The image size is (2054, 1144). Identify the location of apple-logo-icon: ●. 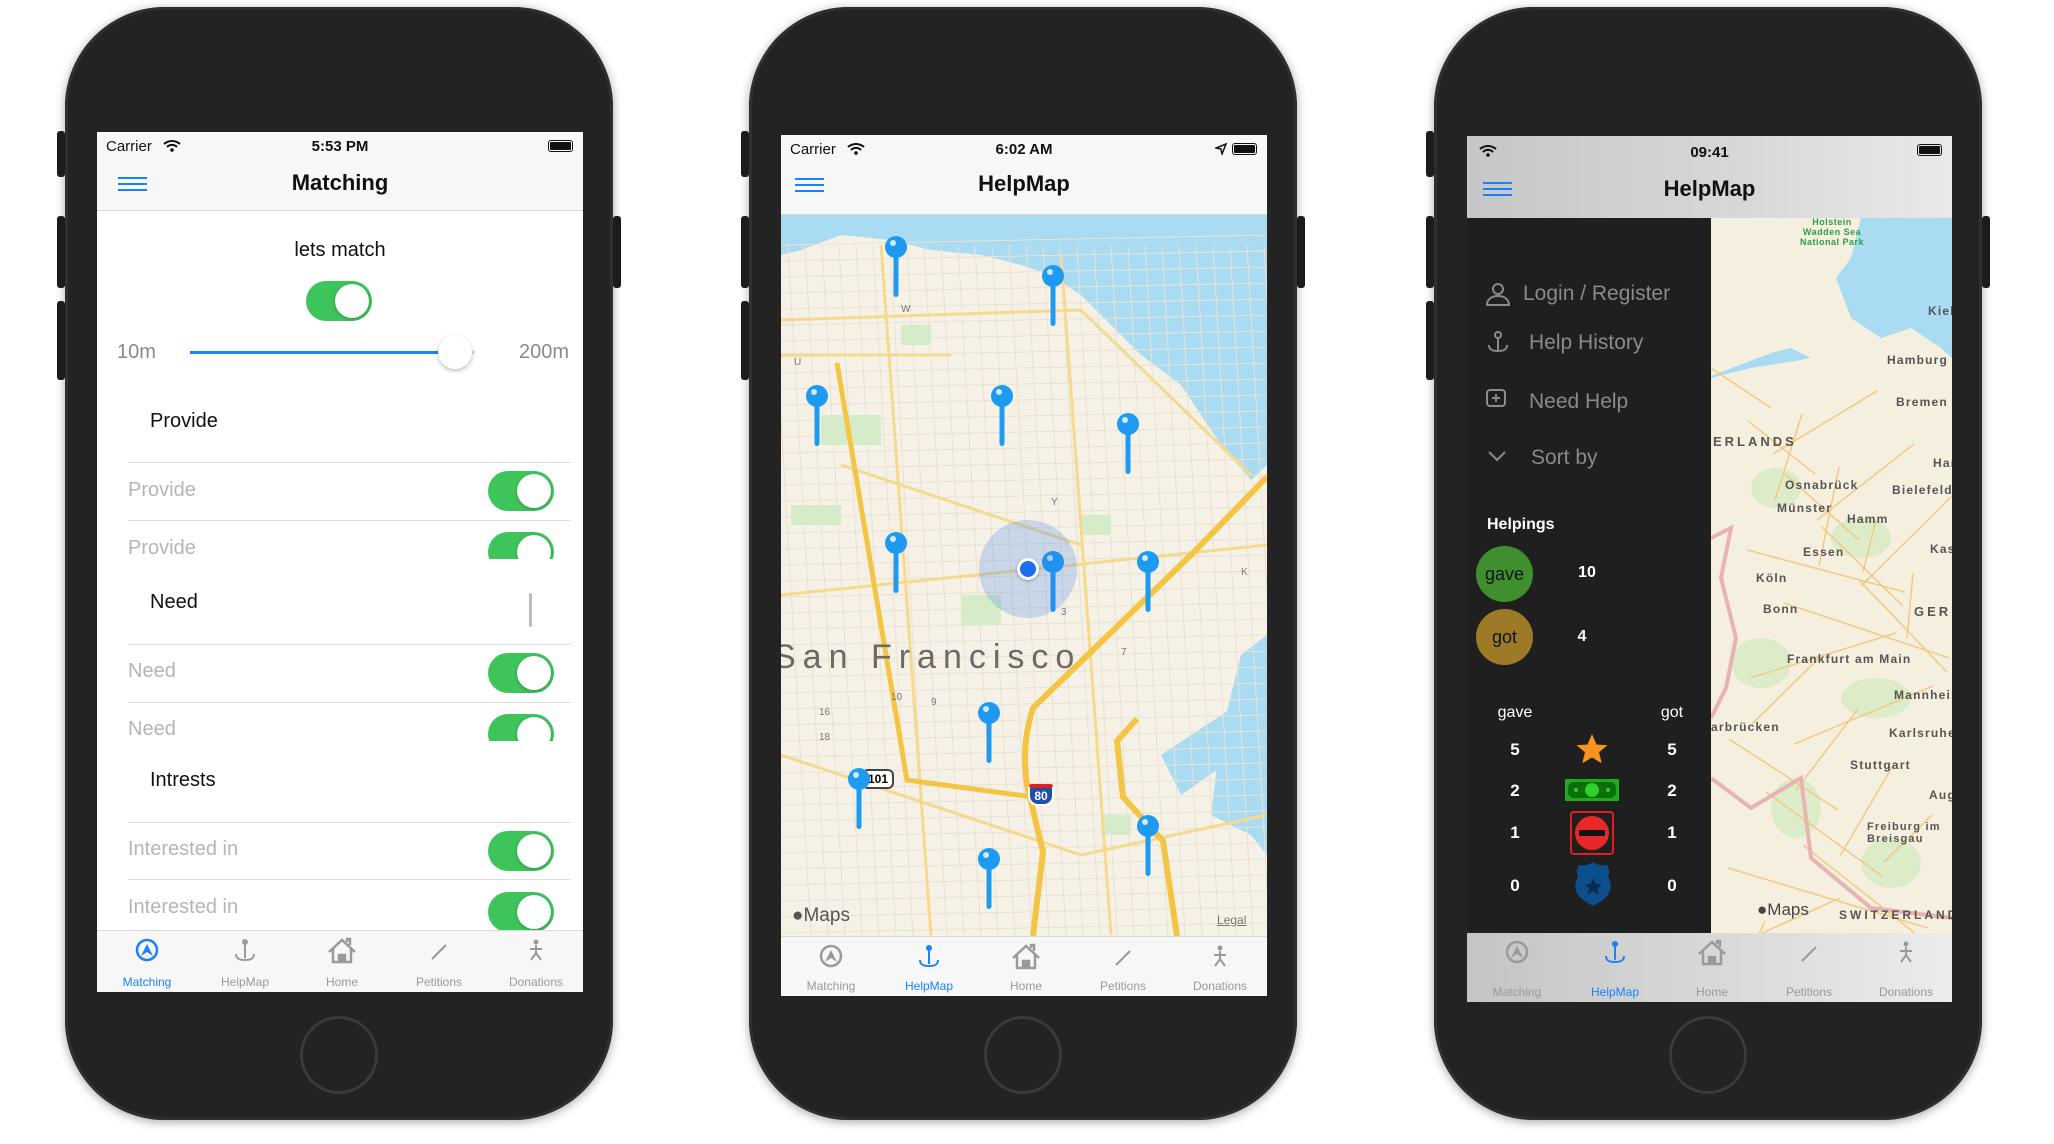
(1762, 909).